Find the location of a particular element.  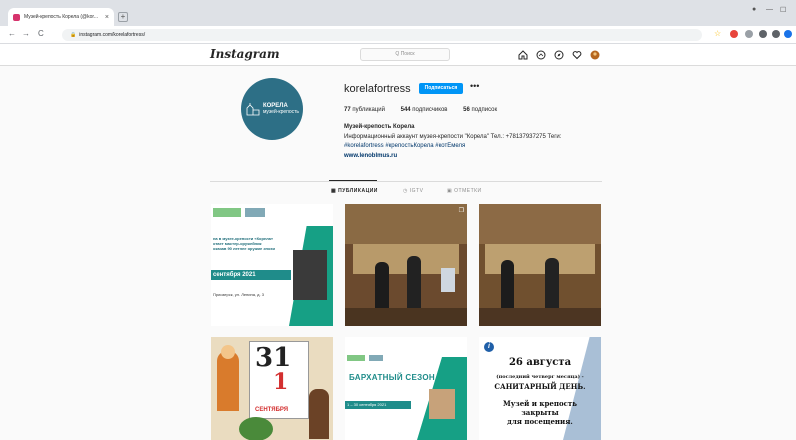

post-thumbnail: 31 1 СЕНТЯБРЯ is located at coordinates (272, 388).